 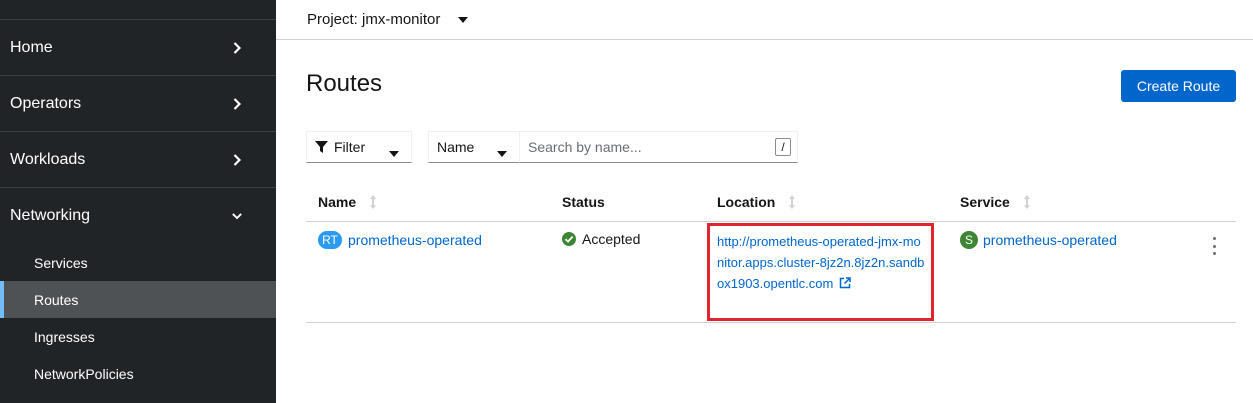 I want to click on column-header-label: Status, so click(x=583, y=202).